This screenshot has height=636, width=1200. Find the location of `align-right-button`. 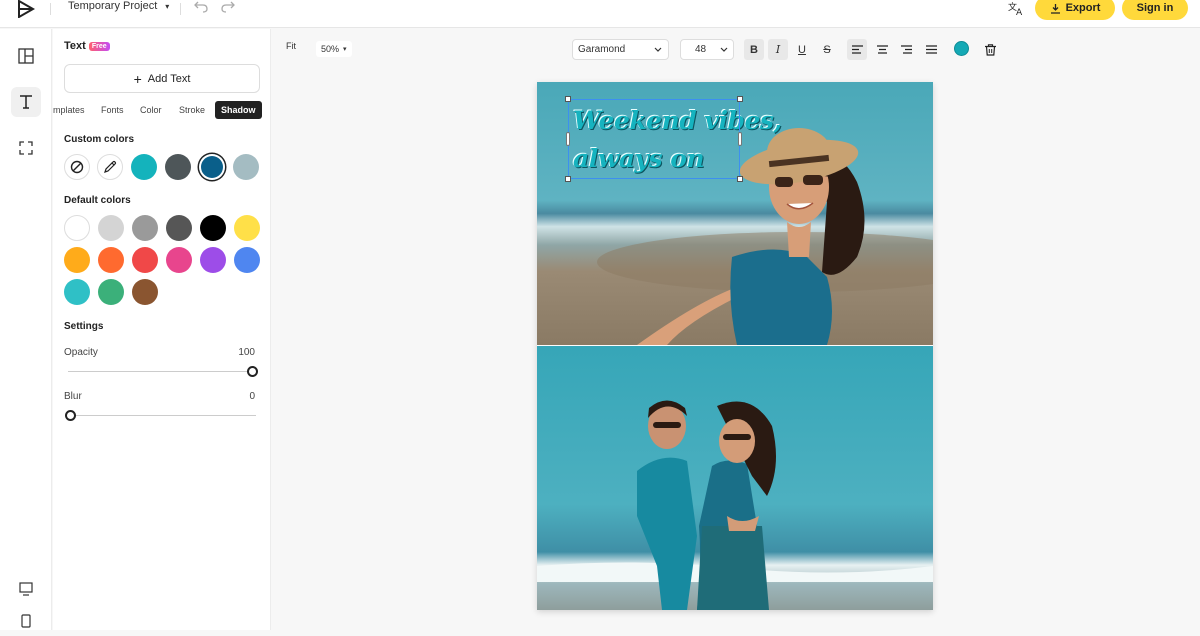

align-right-button is located at coordinates (906, 49).